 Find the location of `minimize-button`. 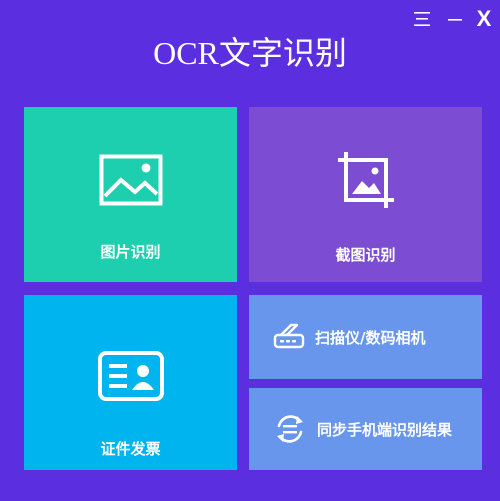

minimize-button is located at coordinates (455, 19).